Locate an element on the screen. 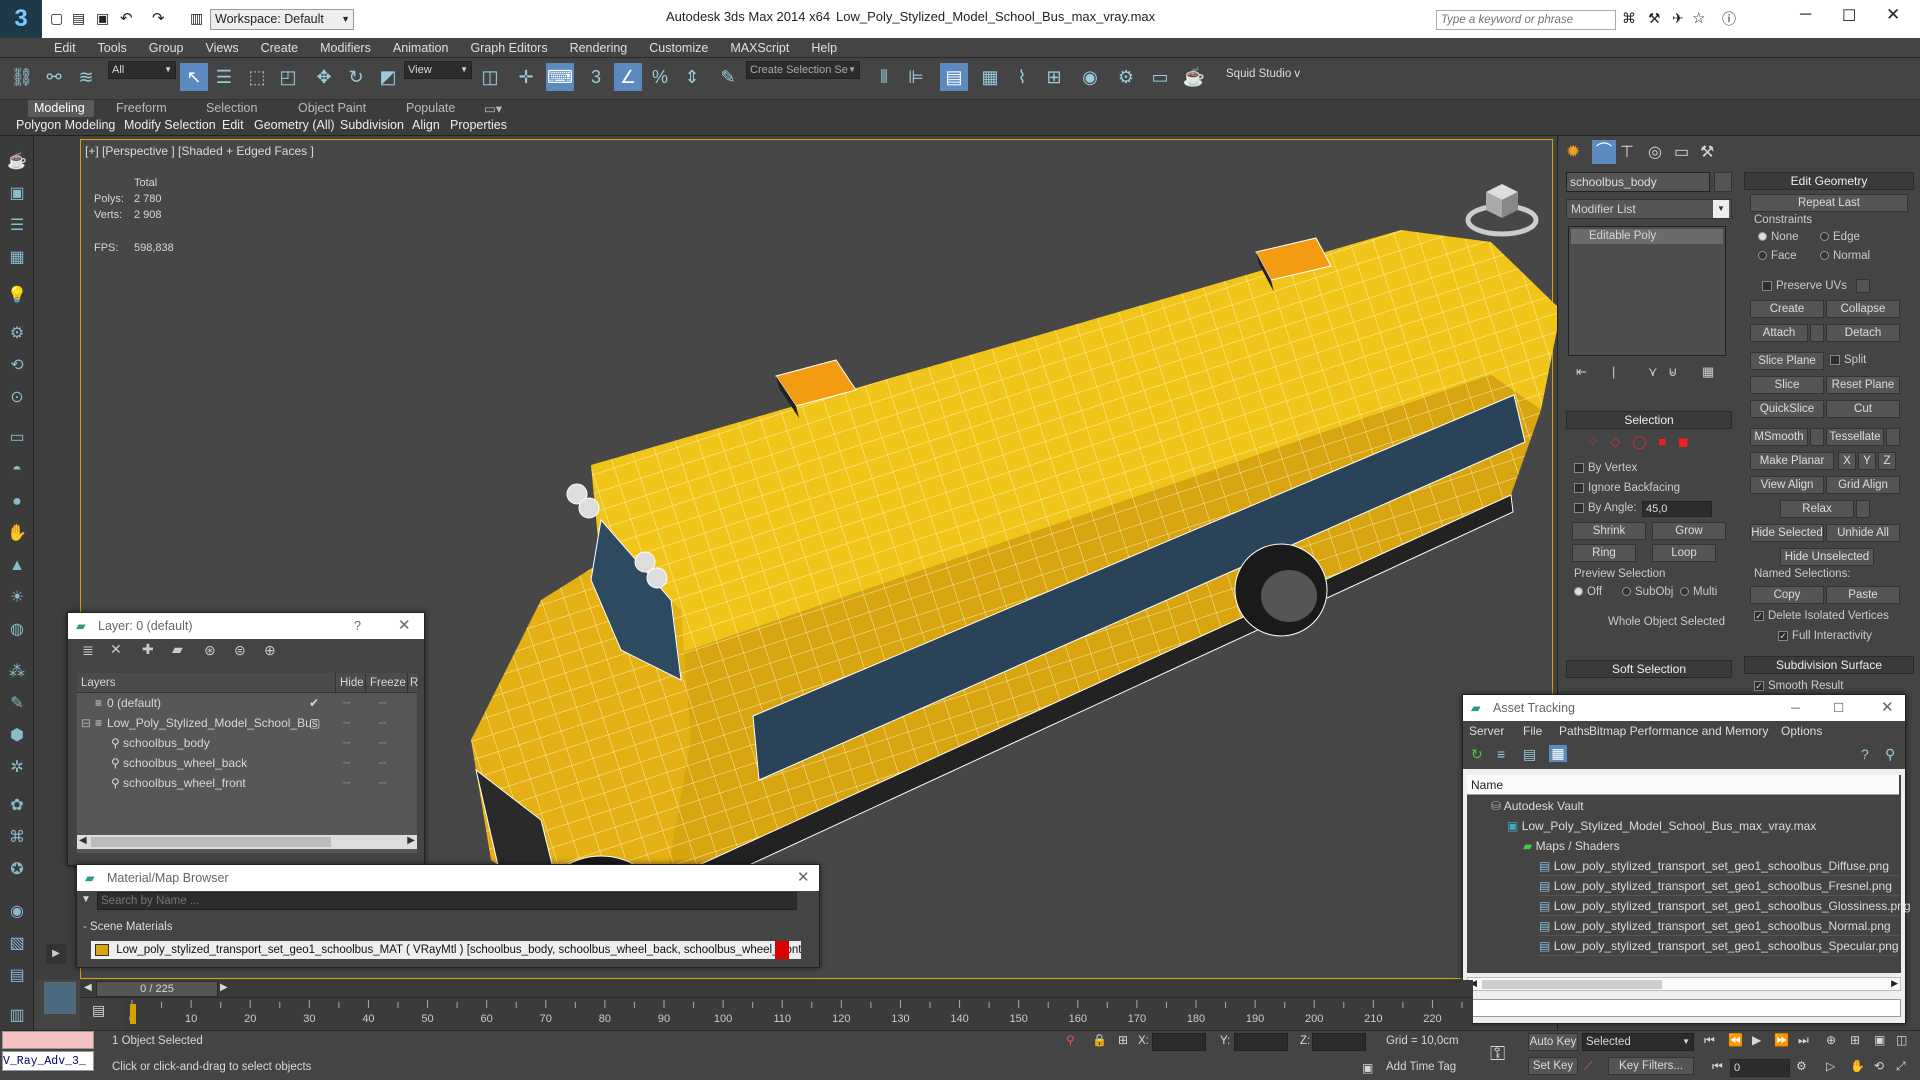  play-icon: ▶ is located at coordinates (1756, 1040).